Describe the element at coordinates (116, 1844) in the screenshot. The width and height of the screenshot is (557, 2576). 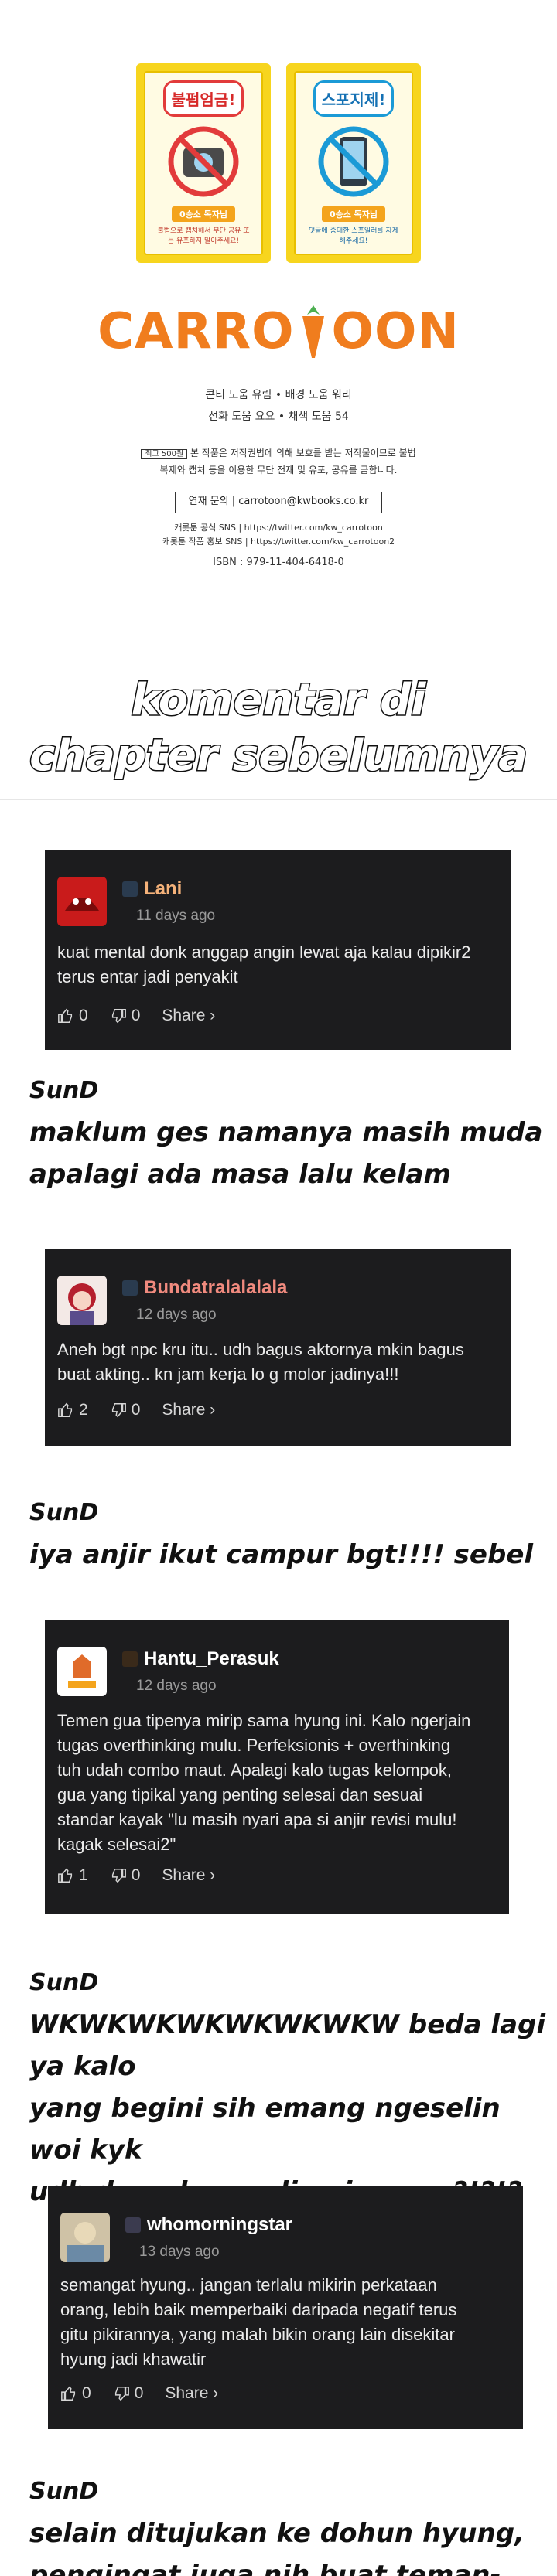
I see `comment-line: kagak selesai2"` at that location.